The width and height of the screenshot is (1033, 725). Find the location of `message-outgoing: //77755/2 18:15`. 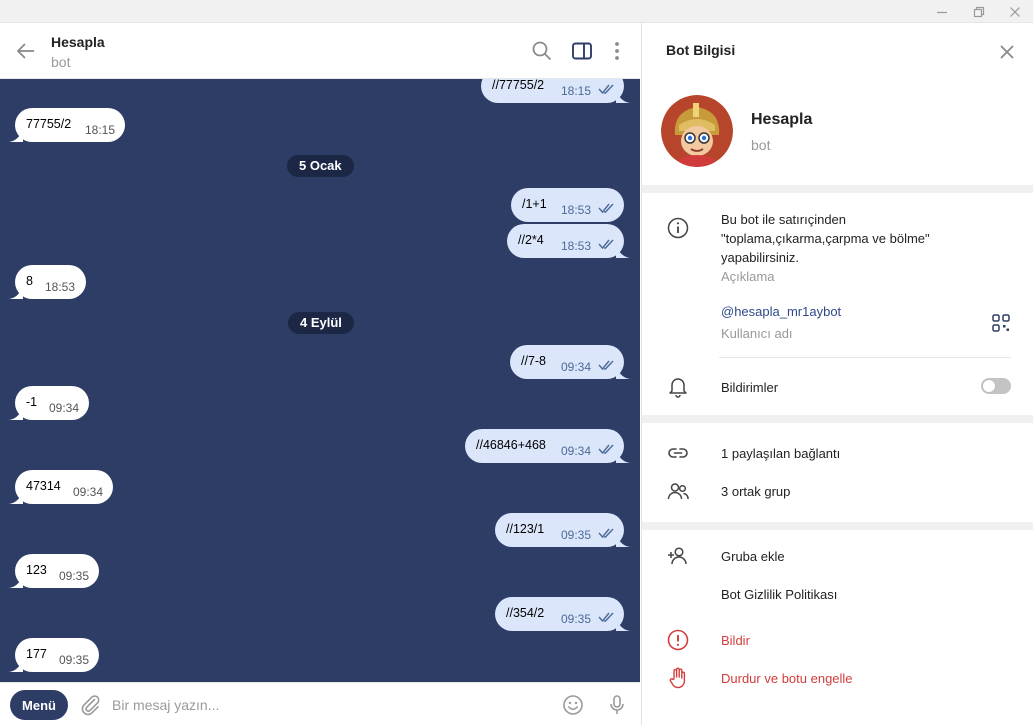

message-outgoing: //77755/2 18:15 is located at coordinates (555, 91).